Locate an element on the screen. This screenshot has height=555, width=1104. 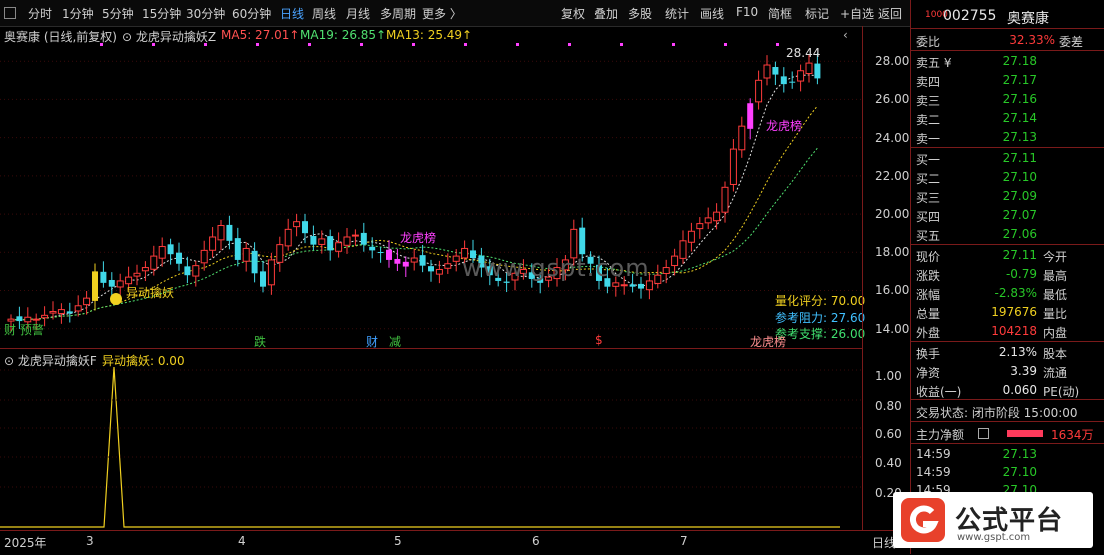
toolbar-tab-1: 1分钟 is located at coordinates (78, 13).